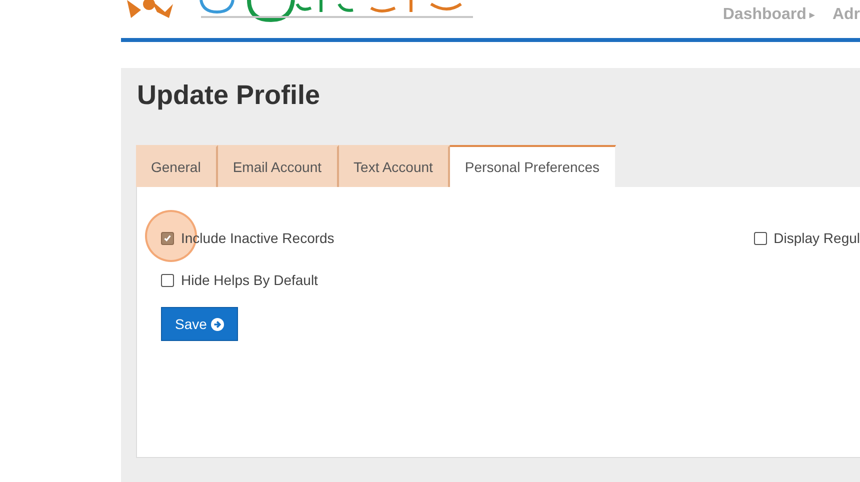 The height and width of the screenshot is (482, 860). What do you see at coordinates (533, 166) in the screenshot?
I see `tab: Personal Preferences` at bounding box center [533, 166].